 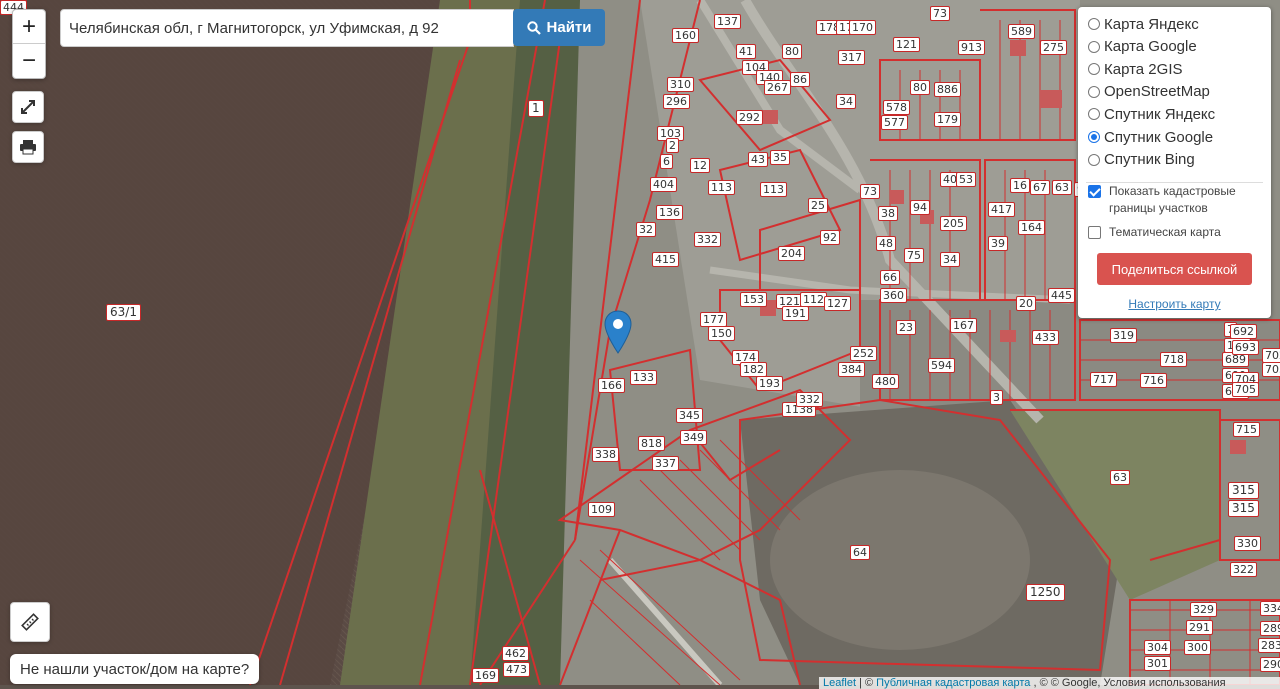 What do you see at coordinates (1021, 31) in the screenshot?
I see `parcel-number-label: 589` at bounding box center [1021, 31].